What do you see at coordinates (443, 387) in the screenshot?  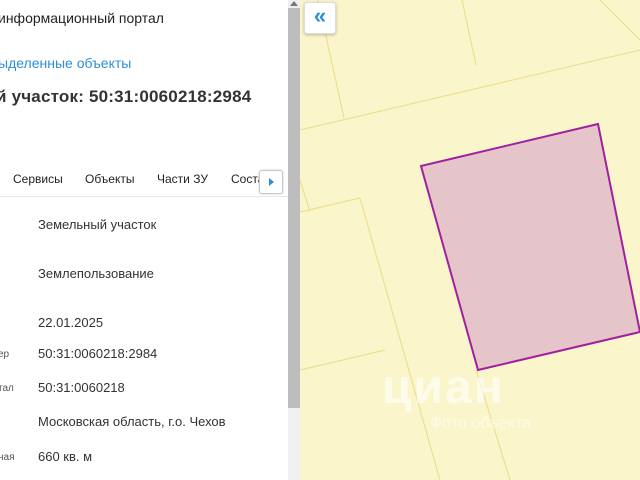 I see `watermark-logo: циан` at bounding box center [443, 387].